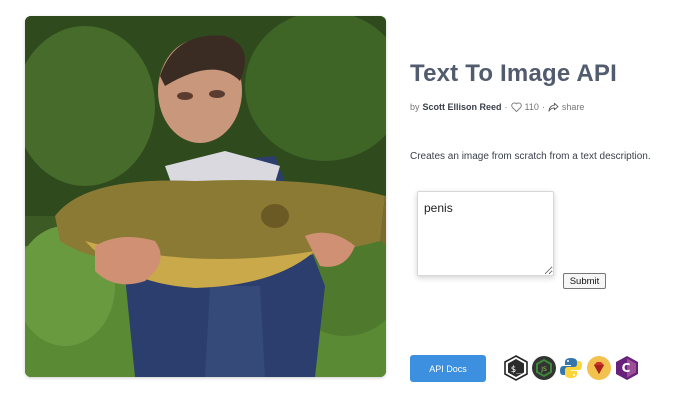 Image resolution: width=690 pixels, height=416 pixels. What do you see at coordinates (448, 368) in the screenshot?
I see `api-docs-button: API Docs` at bounding box center [448, 368].